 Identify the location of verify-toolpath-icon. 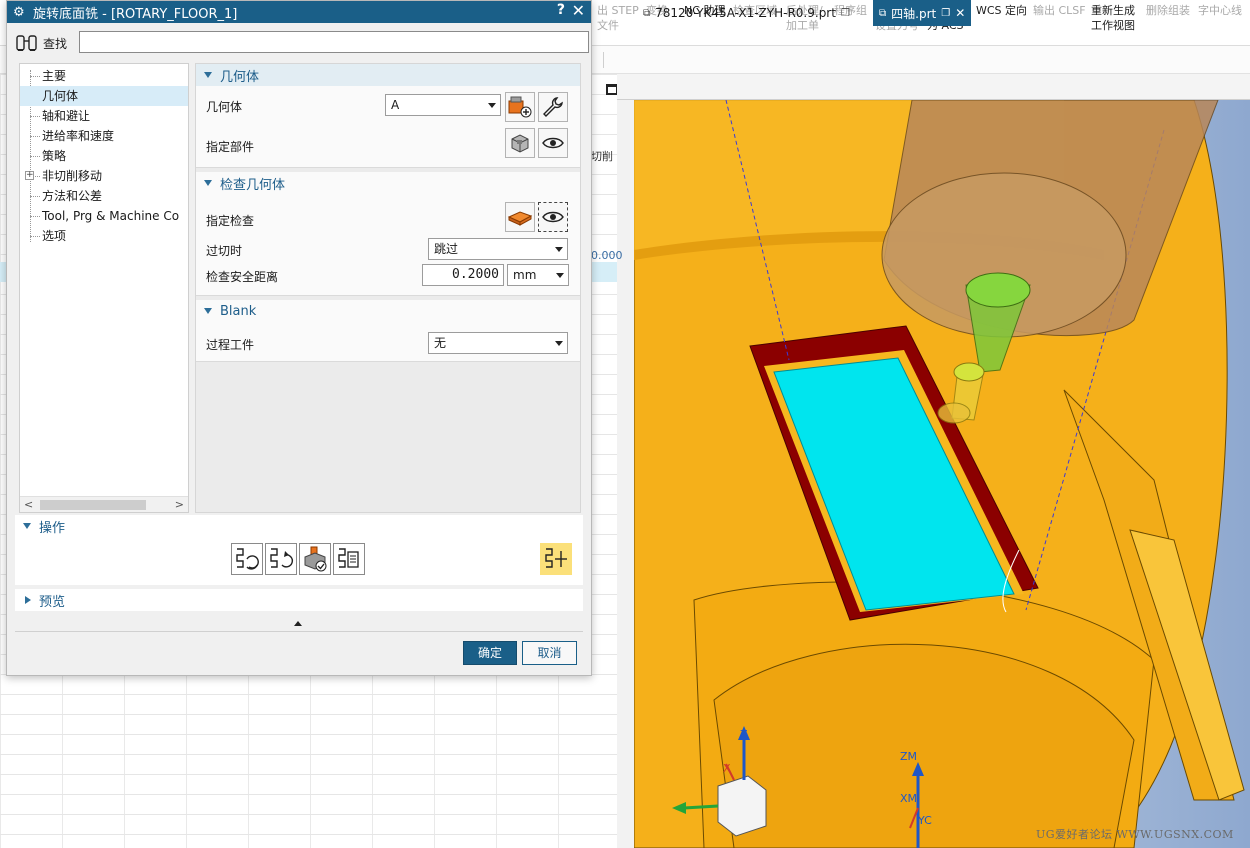
(315, 559).